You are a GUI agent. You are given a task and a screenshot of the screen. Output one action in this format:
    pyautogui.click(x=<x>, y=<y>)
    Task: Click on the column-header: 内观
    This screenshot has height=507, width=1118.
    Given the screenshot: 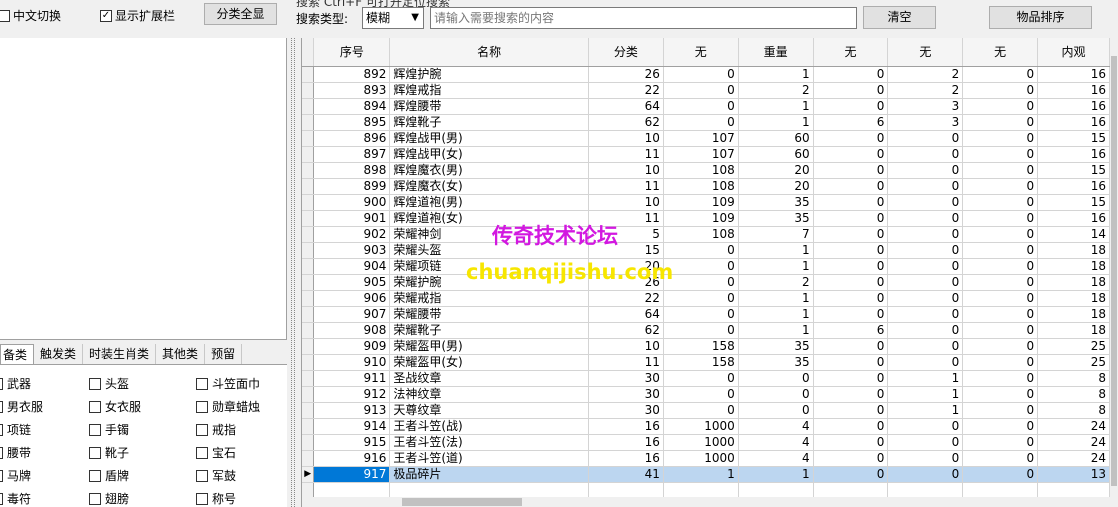 What is the action you would take?
    pyautogui.click(x=1073, y=52)
    